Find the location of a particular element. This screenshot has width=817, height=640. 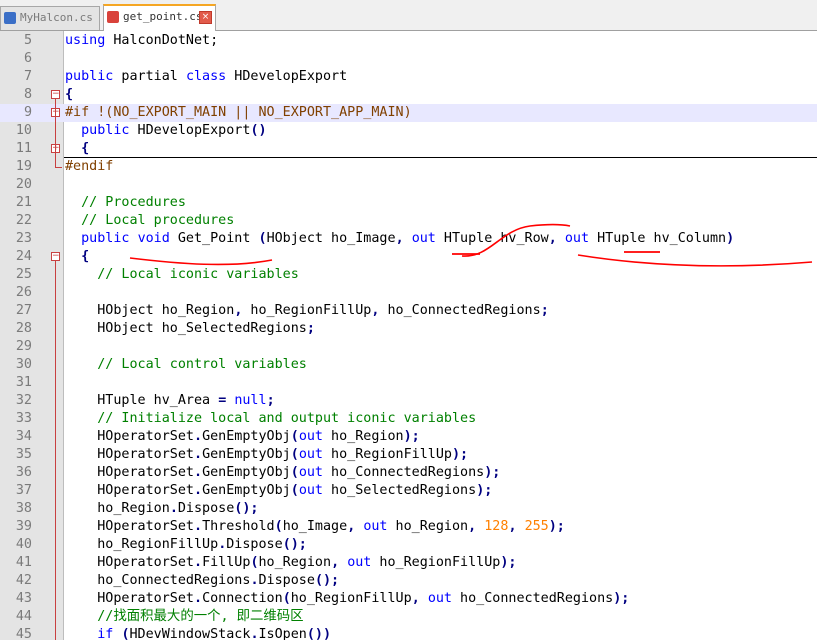

code-token: // Procedures is located at coordinates (133, 202).